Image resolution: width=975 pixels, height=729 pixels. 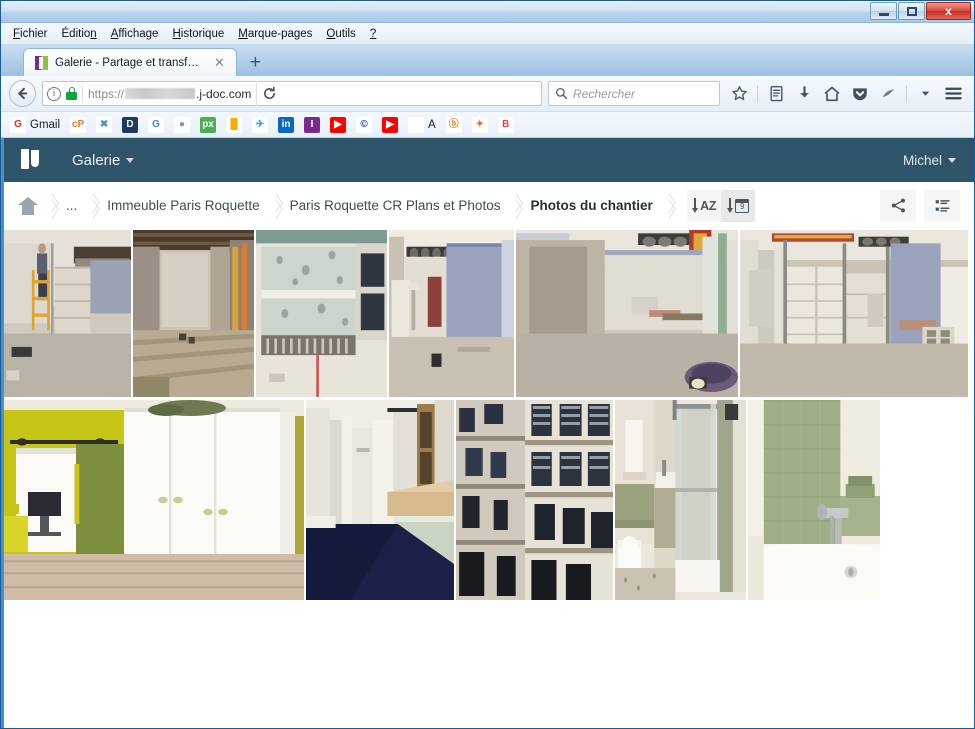 I want to click on minimize-button, so click(x=883, y=11).